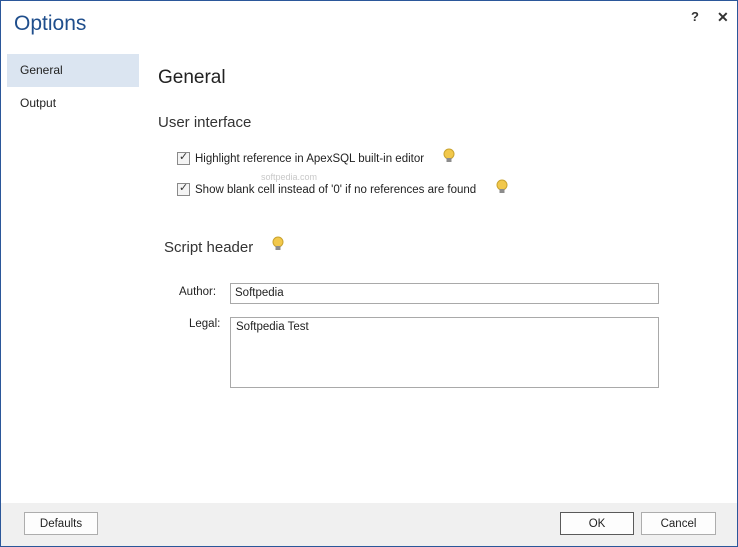  What do you see at coordinates (205, 324) in the screenshot?
I see `legal-label: Legal:` at bounding box center [205, 324].